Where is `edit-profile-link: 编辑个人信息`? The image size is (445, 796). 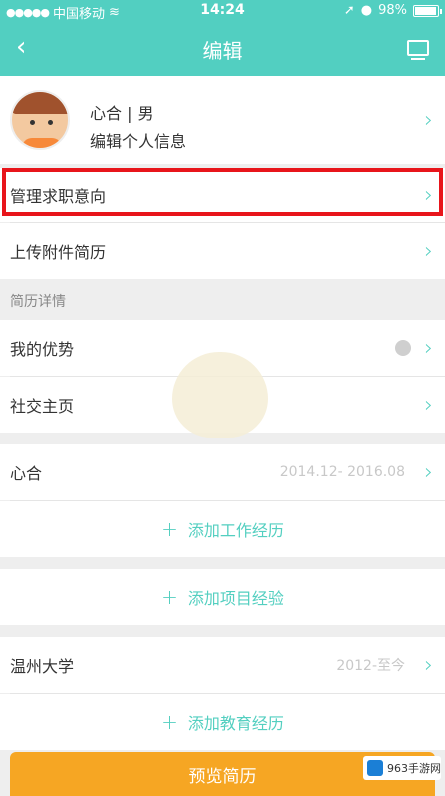
edit-profile-link: 编辑个人信息 is located at coordinates (138, 140).